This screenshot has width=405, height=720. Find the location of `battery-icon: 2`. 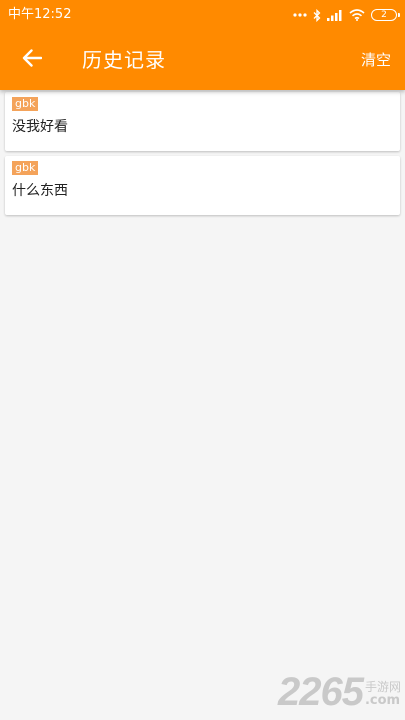

battery-icon: 2 is located at coordinates (385, 15).